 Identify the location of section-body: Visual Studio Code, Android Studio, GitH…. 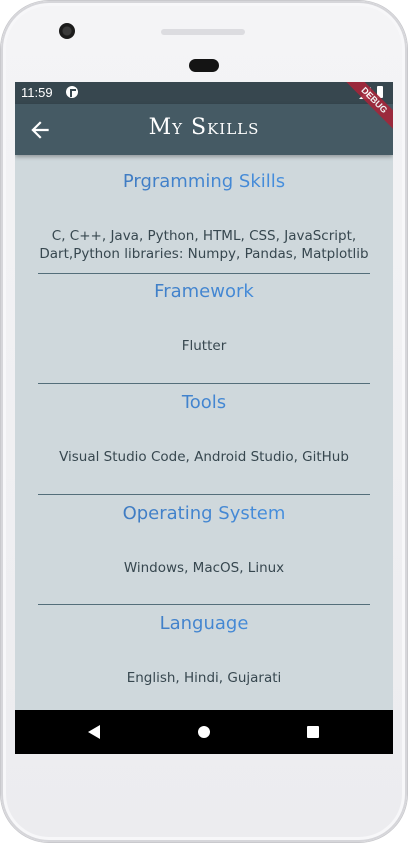
(204, 457).